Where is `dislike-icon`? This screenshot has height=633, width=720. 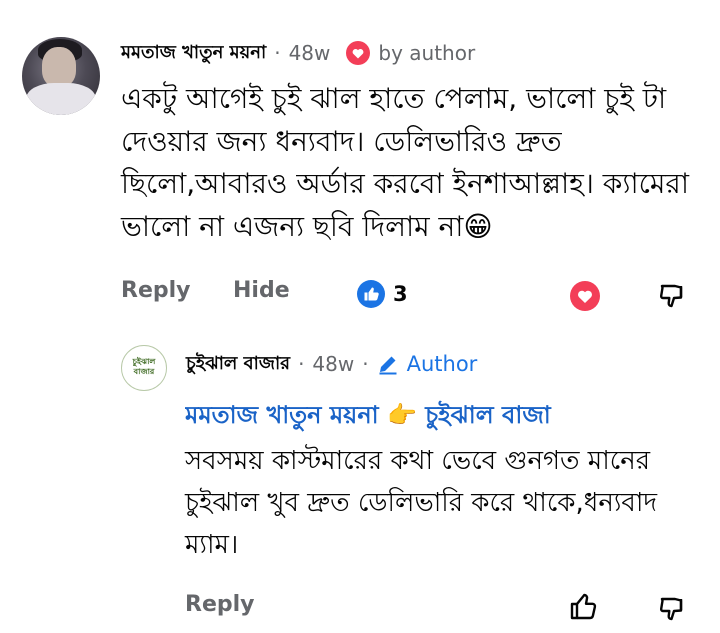 dislike-icon is located at coordinates (672, 295).